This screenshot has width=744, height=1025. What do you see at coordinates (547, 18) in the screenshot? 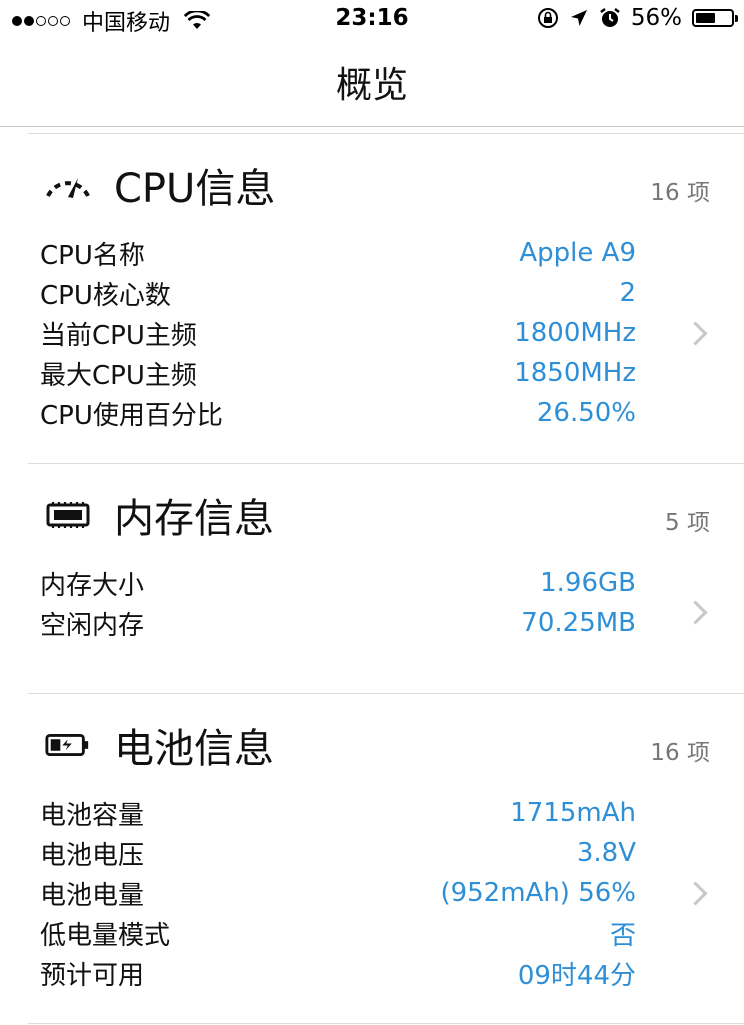
I see `orientation-lock-icon` at bounding box center [547, 18].